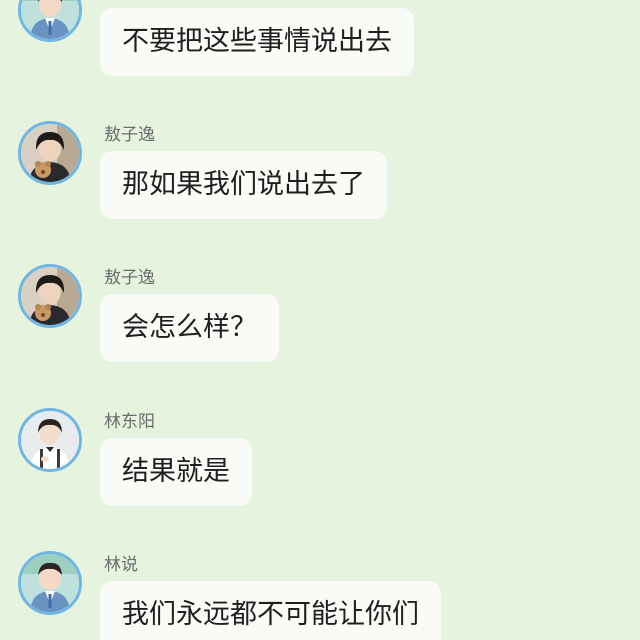 The image size is (640, 640). Describe the element at coordinates (176, 472) in the screenshot. I see `message-bubble: 结果就是` at that location.